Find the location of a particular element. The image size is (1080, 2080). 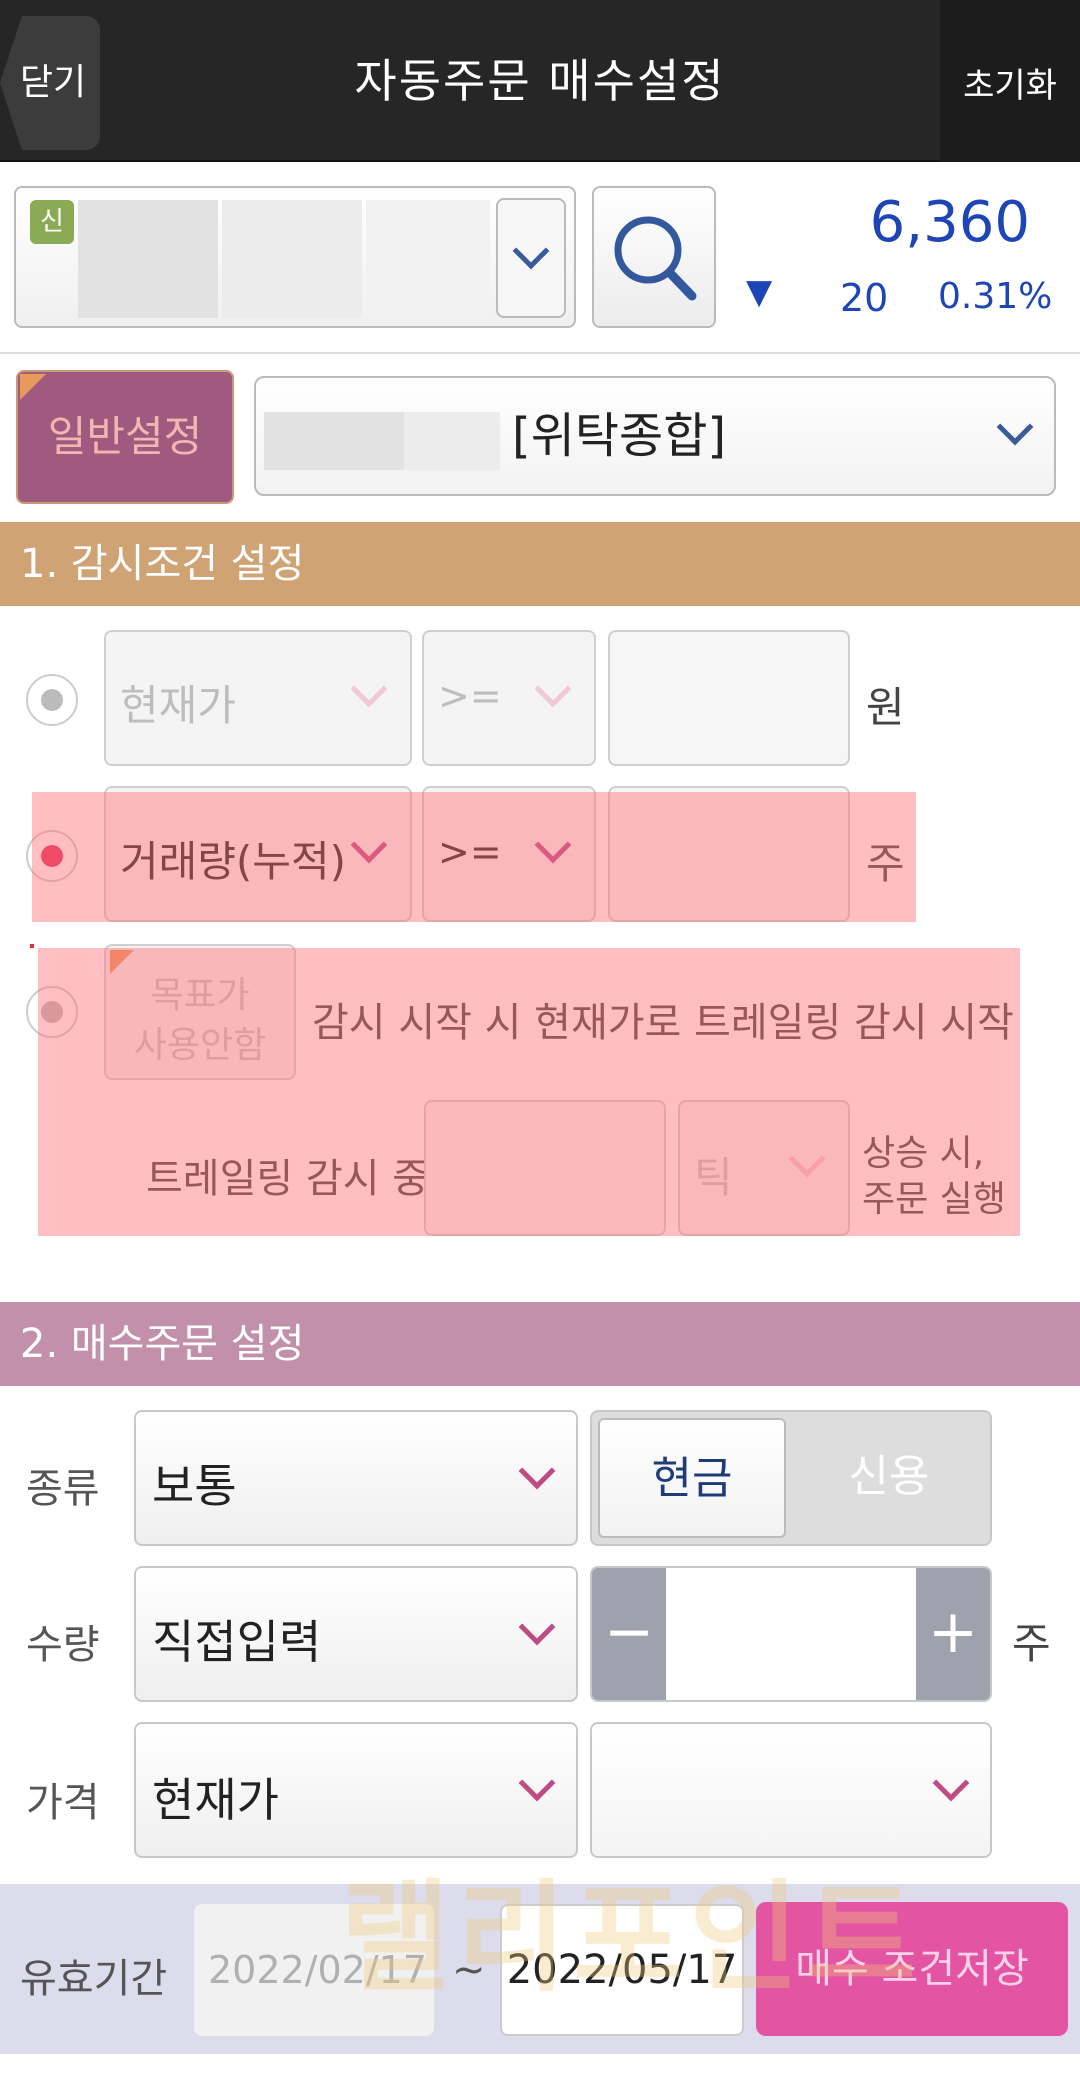

price-value-dropdown is located at coordinates (791, 1790).